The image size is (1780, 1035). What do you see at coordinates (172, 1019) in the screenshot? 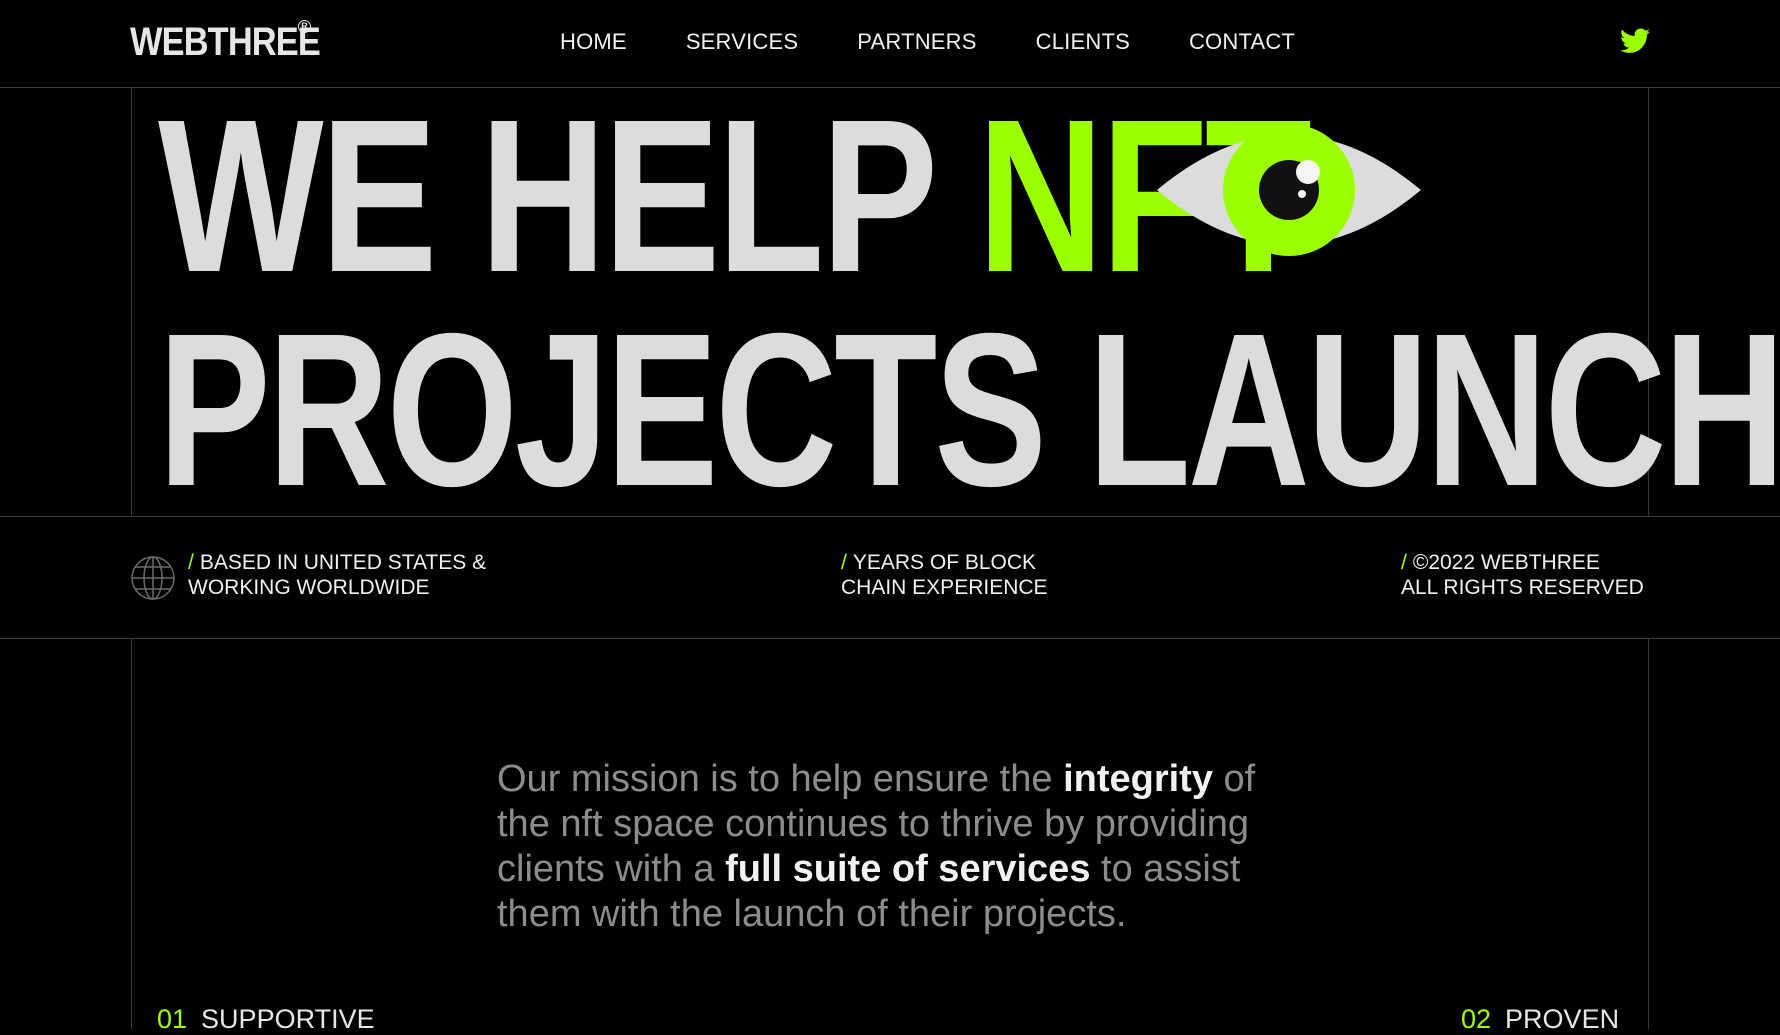
I see `feature-number: 01` at bounding box center [172, 1019].